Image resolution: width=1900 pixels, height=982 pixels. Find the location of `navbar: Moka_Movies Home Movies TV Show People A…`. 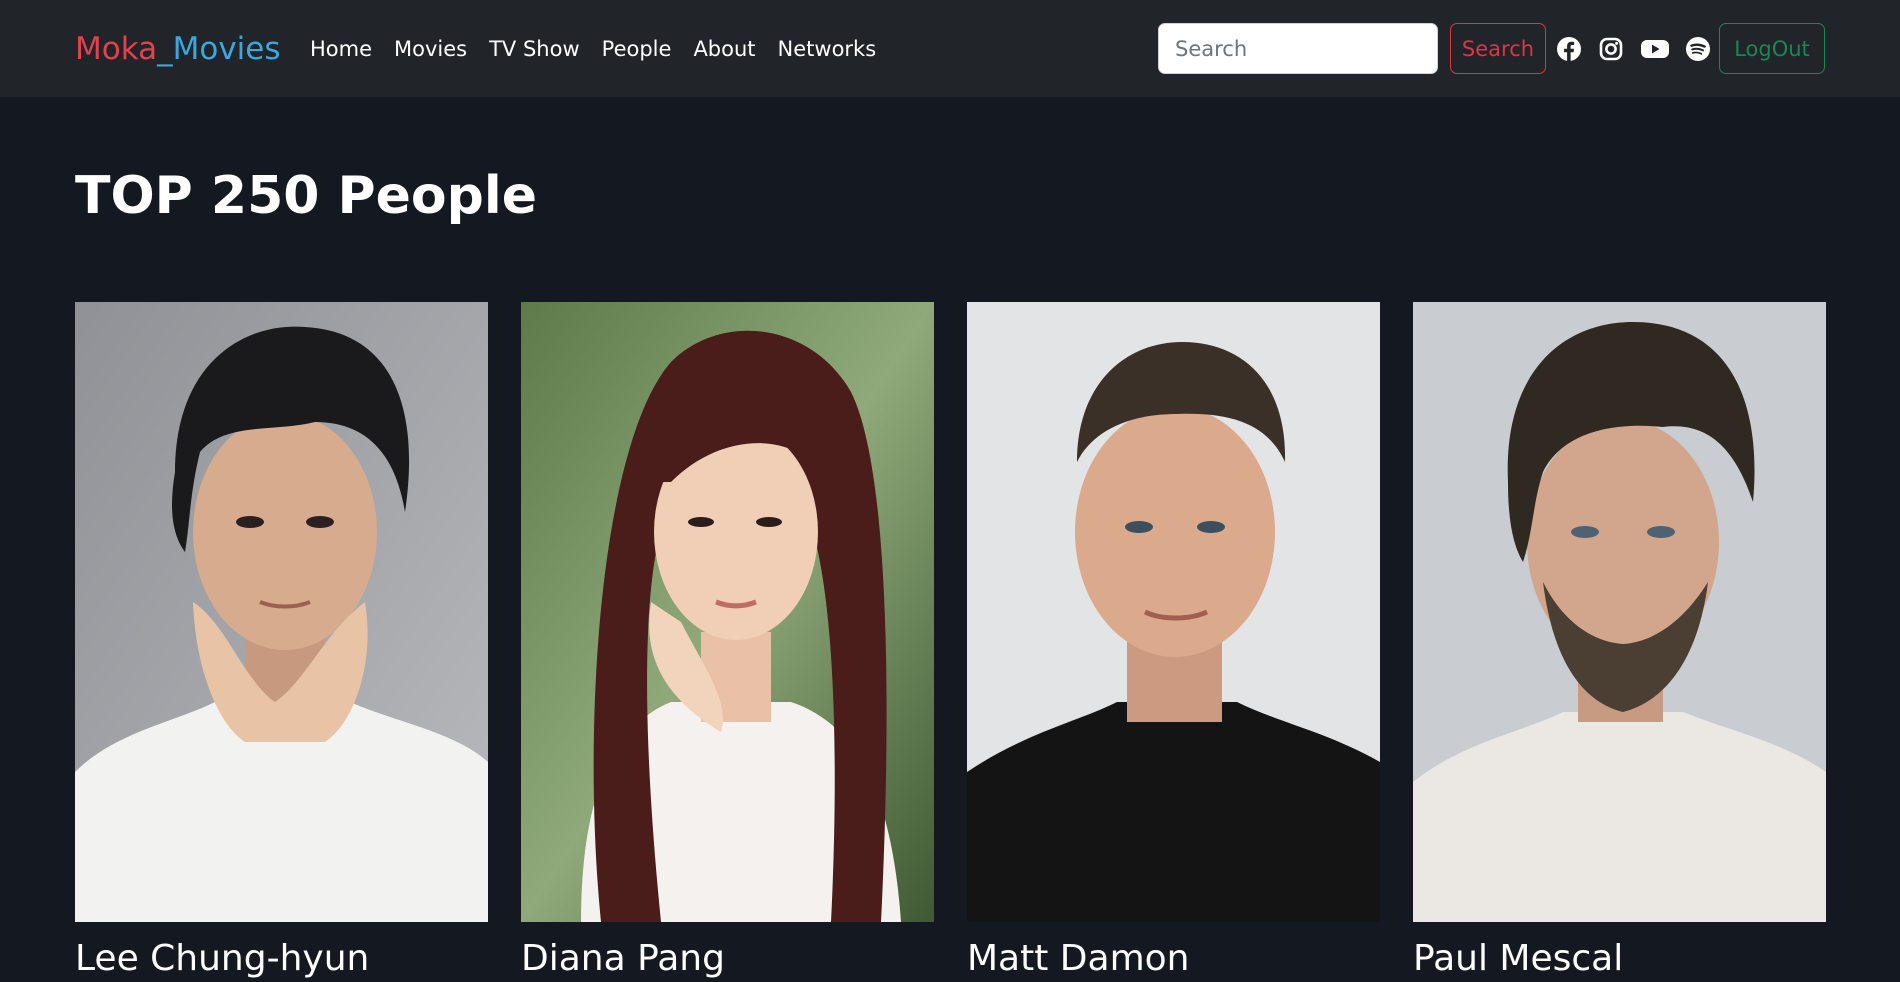

navbar: Moka_Movies Home Movies TV Show People A… is located at coordinates (950, 48).